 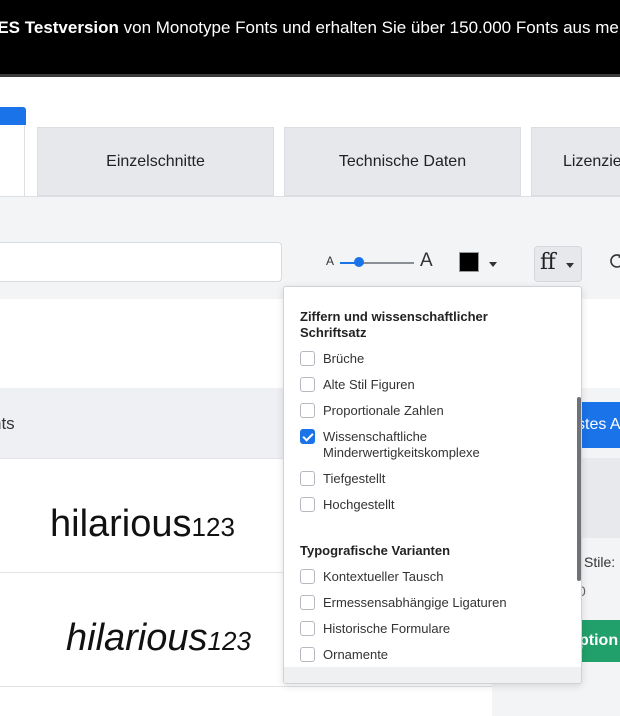 I want to click on styles-label: Stile:, so click(x=600, y=562).